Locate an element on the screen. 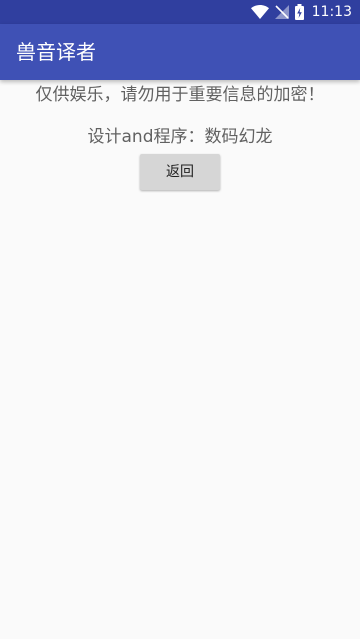  button-container: 返回 is located at coordinates (180, 172).